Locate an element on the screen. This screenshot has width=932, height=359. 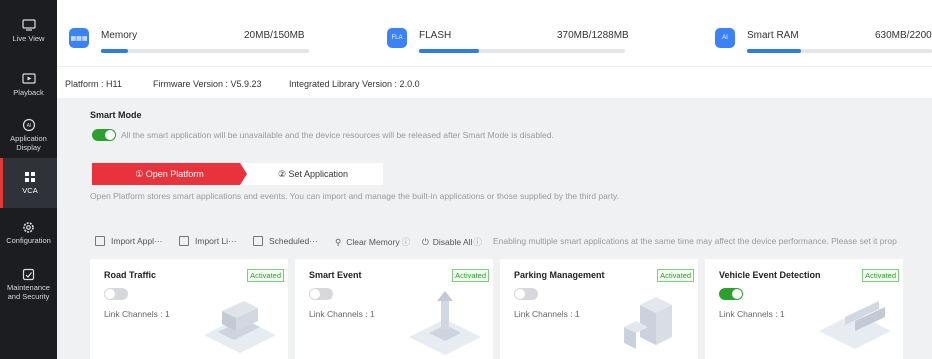
import-license-button: Import Li··· is located at coordinates (208, 241).